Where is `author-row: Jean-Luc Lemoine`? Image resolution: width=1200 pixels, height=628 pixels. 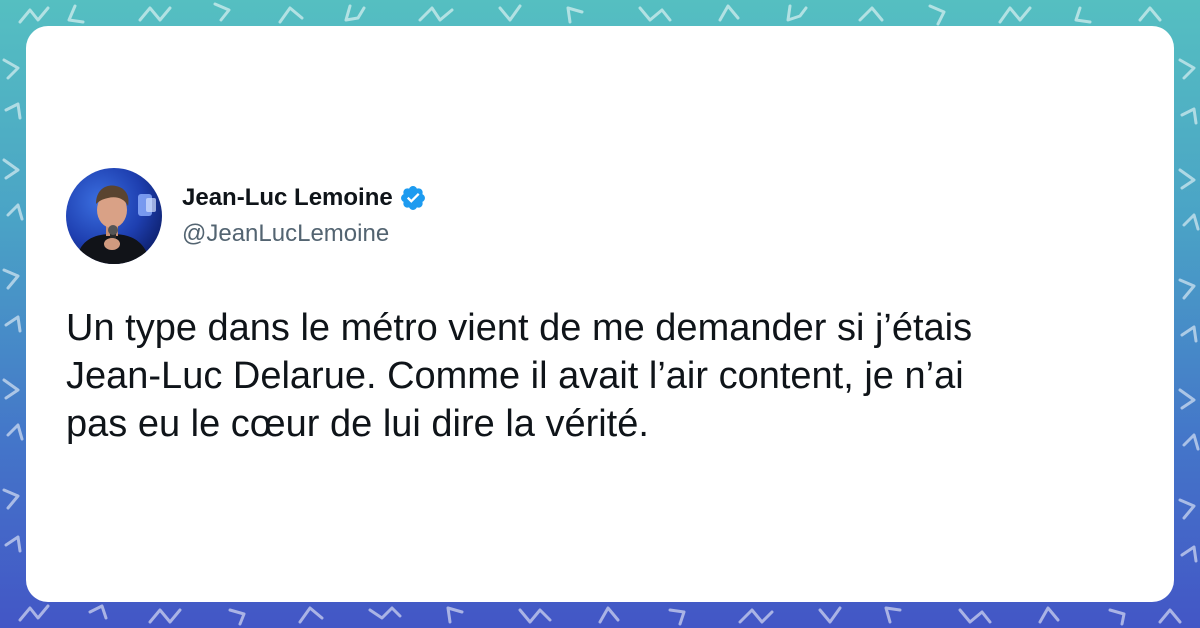
author-row: Jean-Luc Lemoine is located at coordinates (304, 198).